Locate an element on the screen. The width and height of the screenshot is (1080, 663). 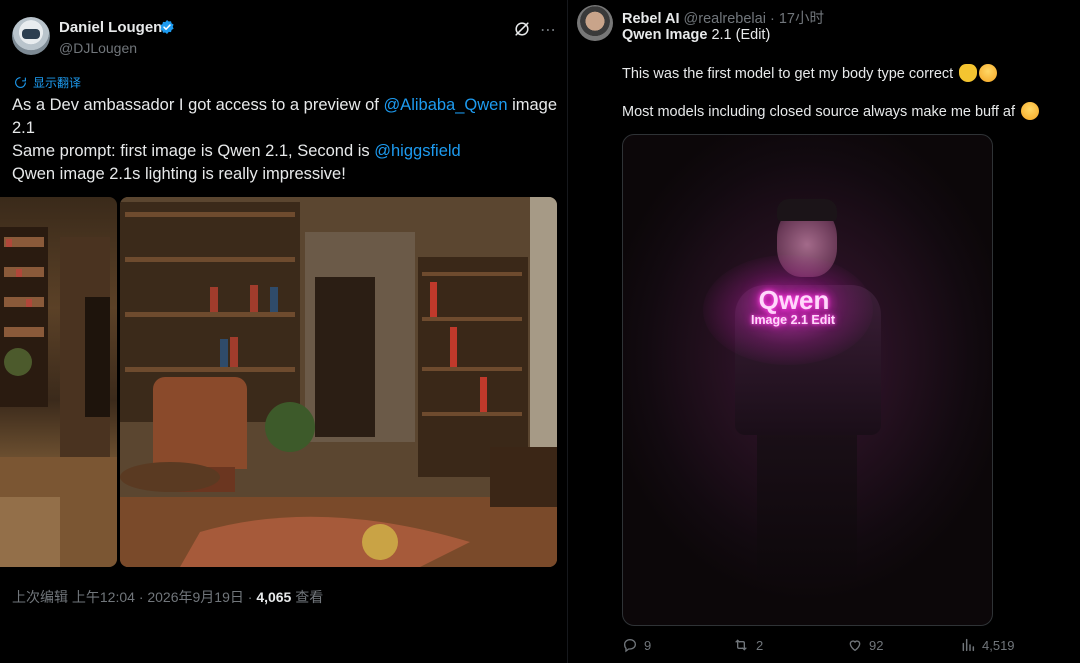
views-button: 4,519 is located at coordinates (987, 645).